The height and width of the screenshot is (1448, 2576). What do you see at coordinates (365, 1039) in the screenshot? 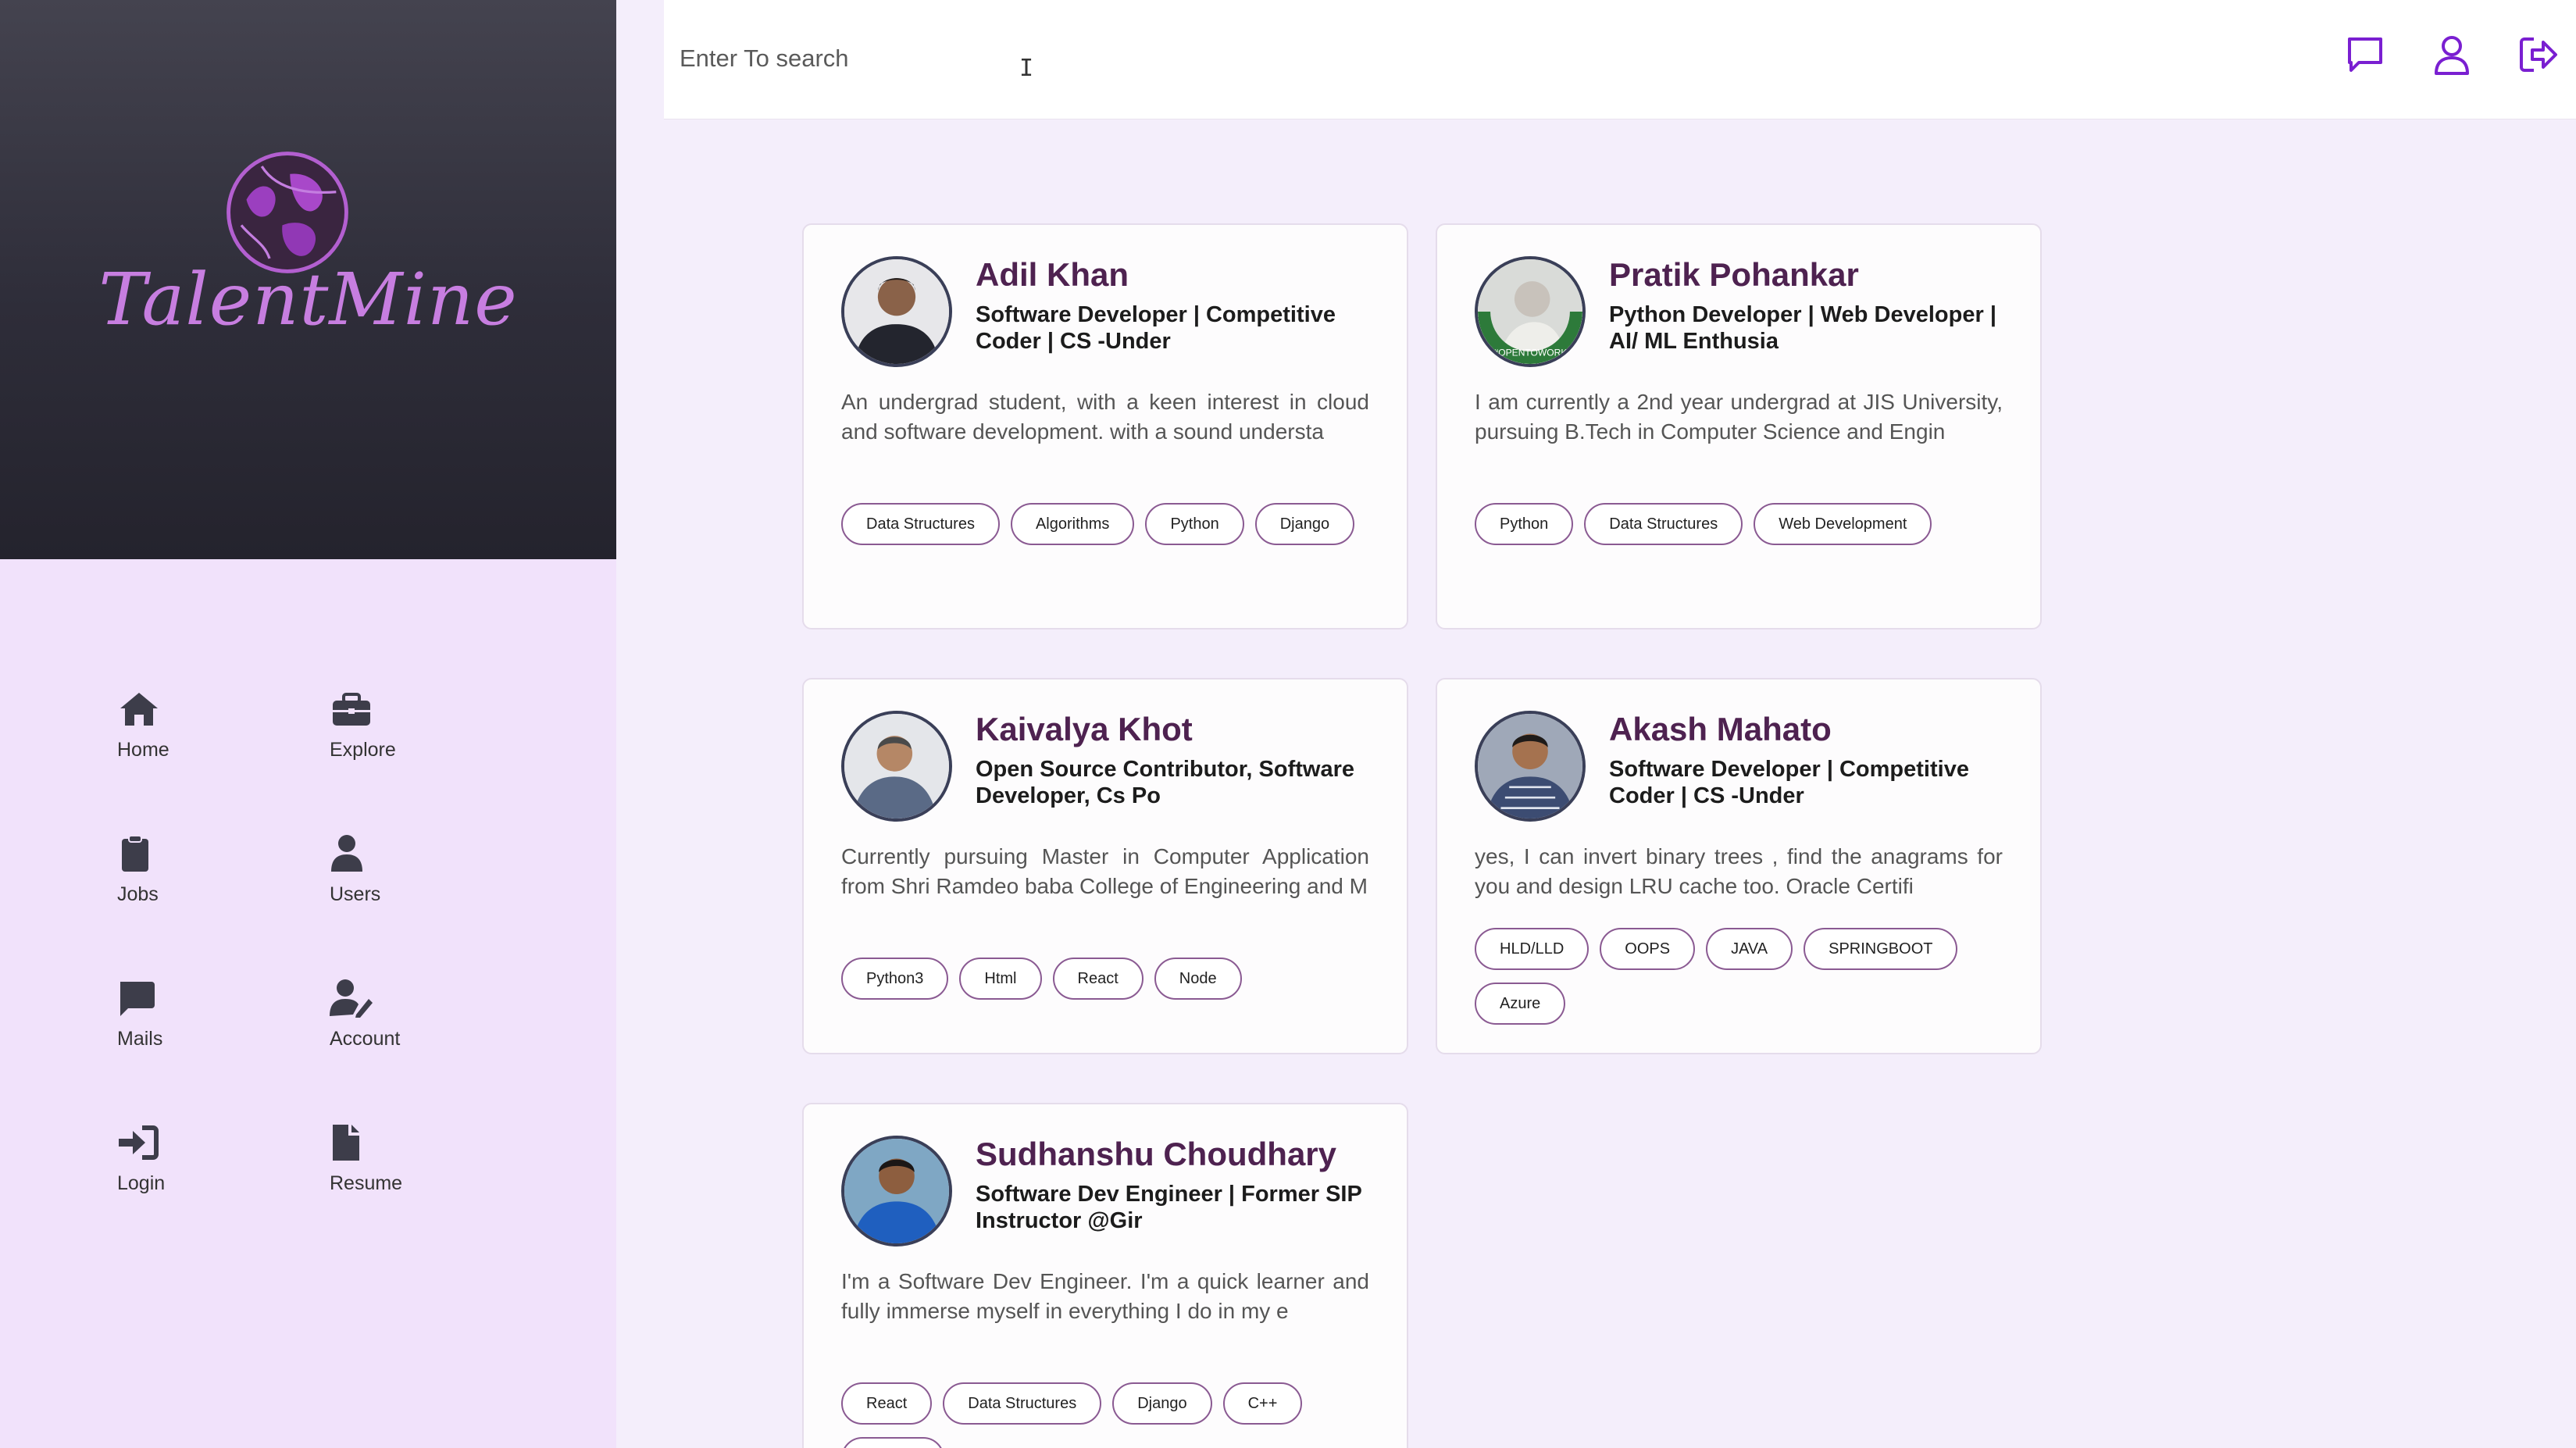
I see `nav-label: Account` at bounding box center [365, 1039].